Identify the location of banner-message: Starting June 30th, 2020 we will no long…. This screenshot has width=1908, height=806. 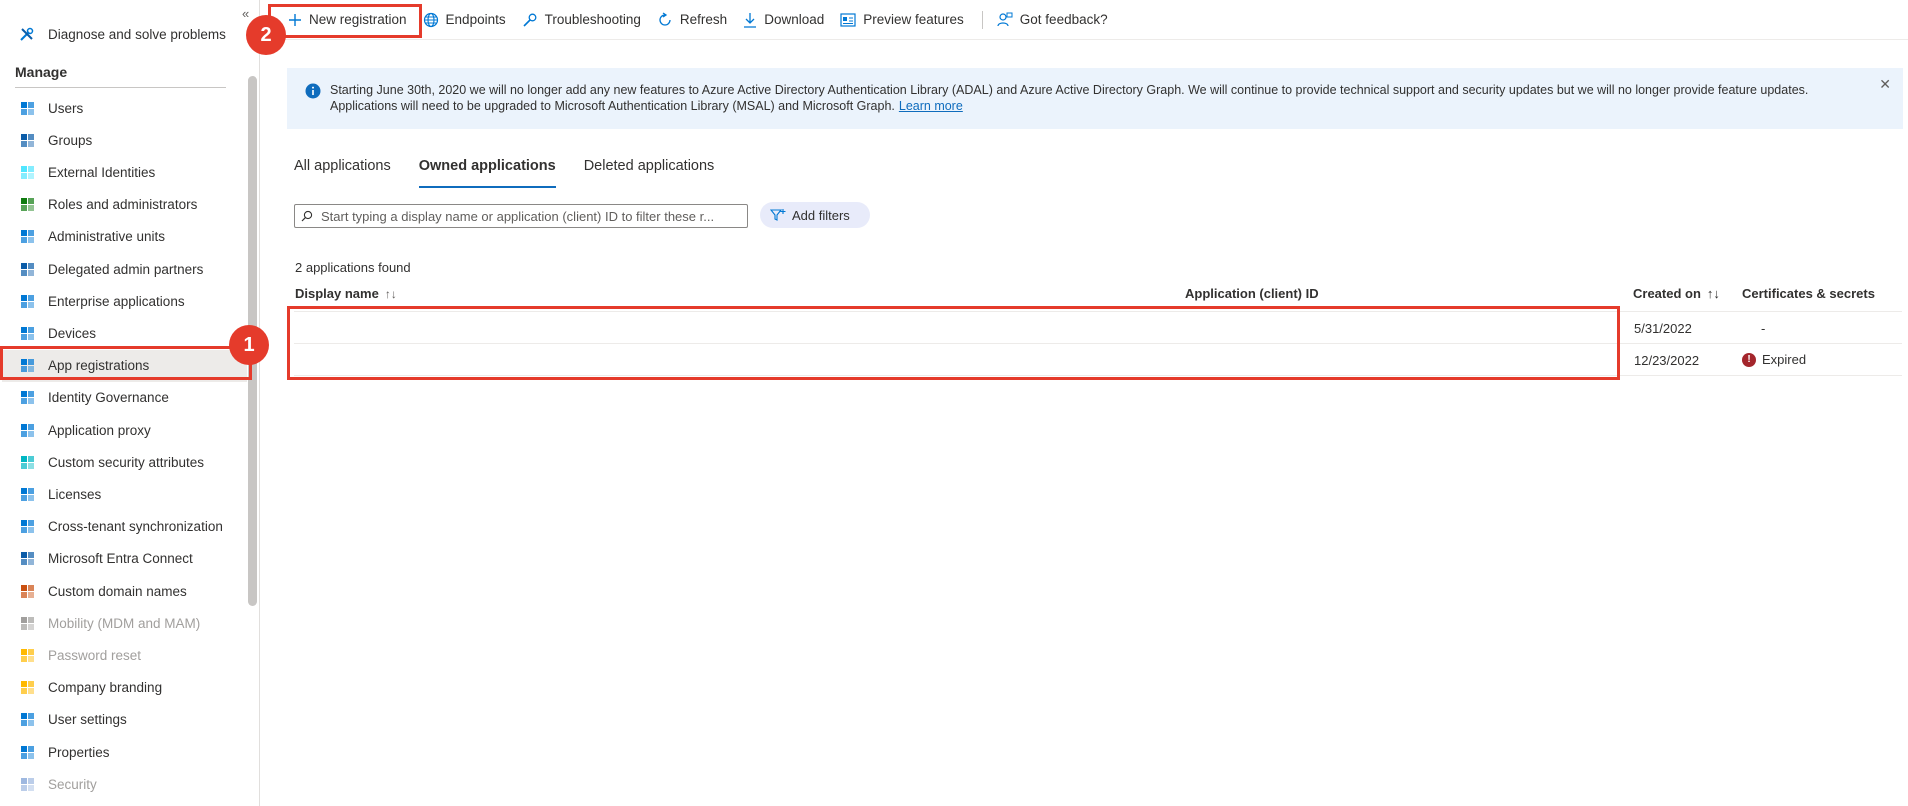
(1069, 98).